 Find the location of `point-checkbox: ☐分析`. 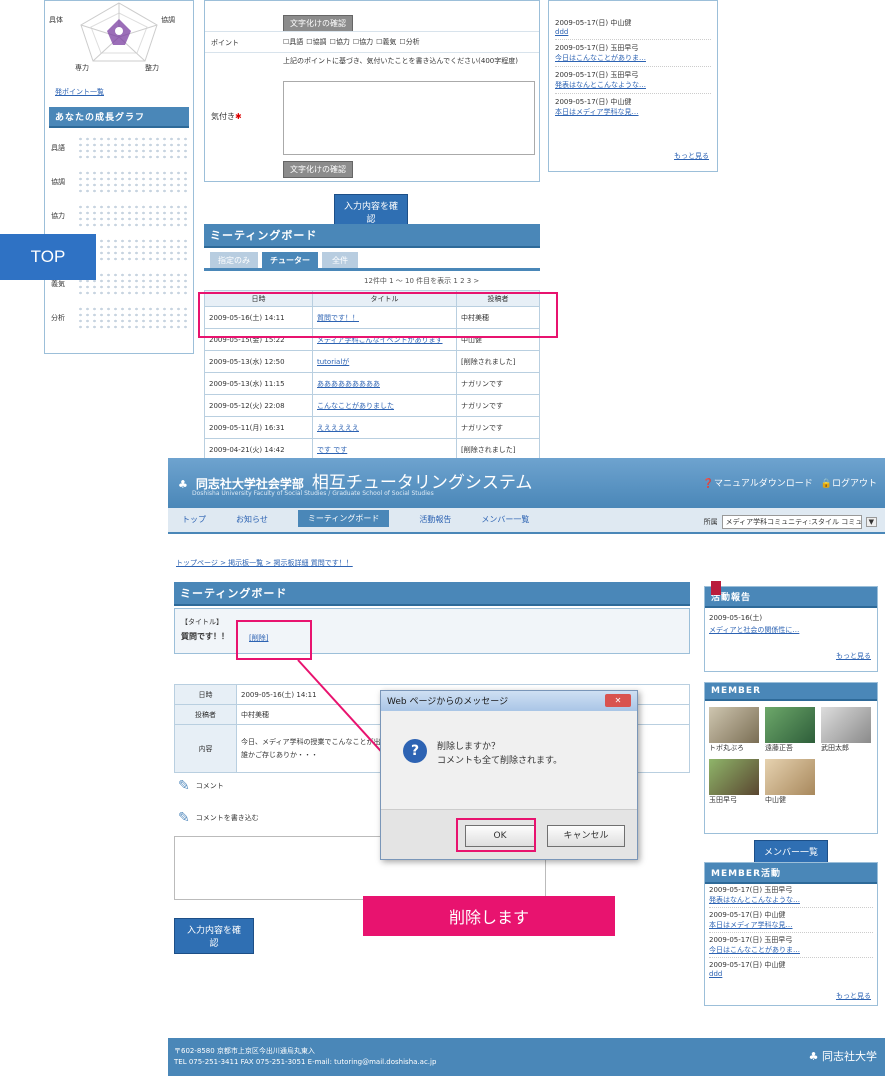

point-checkbox: ☐分析 is located at coordinates (409, 42).